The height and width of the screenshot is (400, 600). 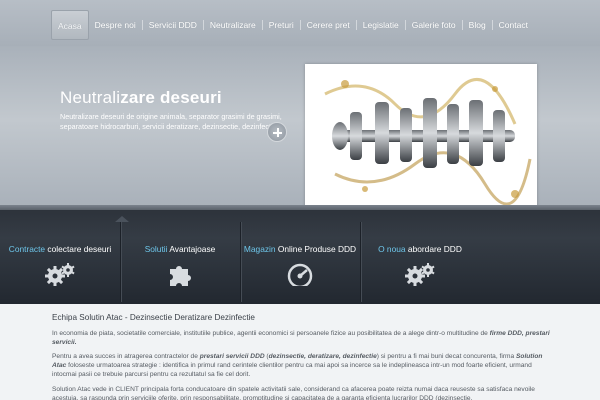 I want to click on feature-title: Solutii Avantajoase, so click(x=180, y=249).